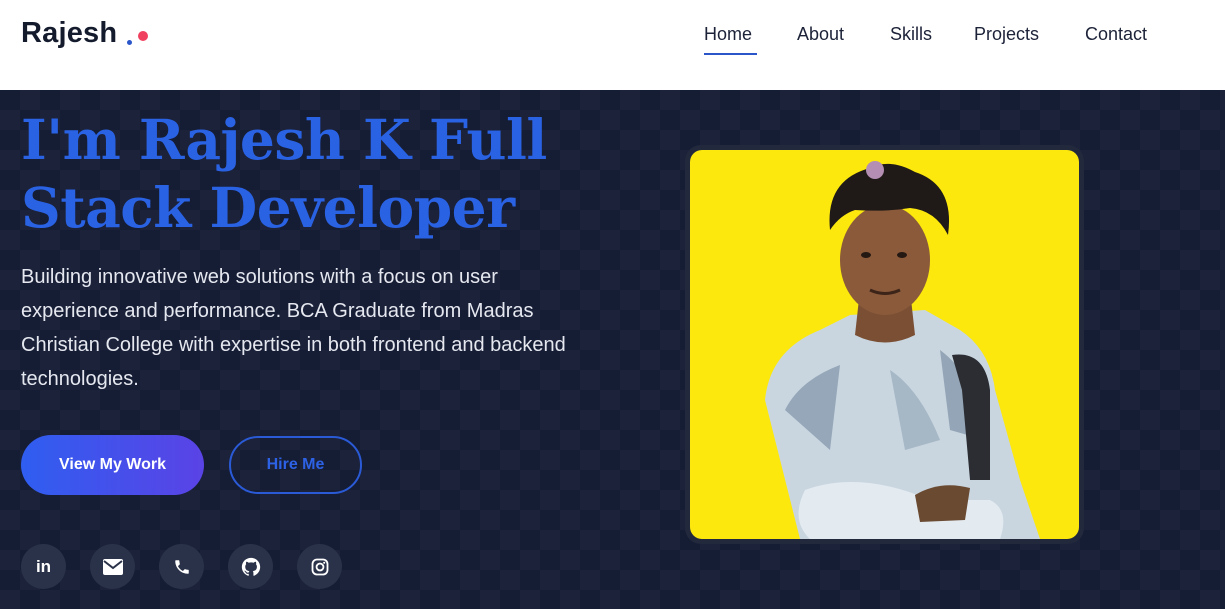 This screenshot has height=609, width=1225. I want to click on email-link, so click(112, 566).